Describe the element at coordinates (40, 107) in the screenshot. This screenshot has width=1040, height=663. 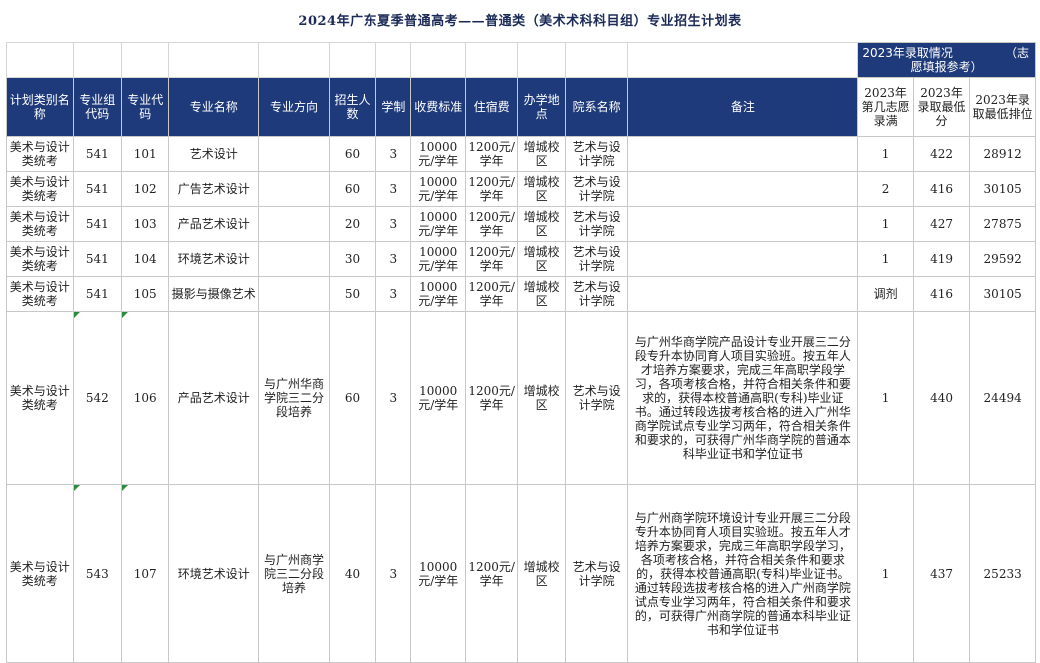
I see `header-category: 计划类别名称` at that location.